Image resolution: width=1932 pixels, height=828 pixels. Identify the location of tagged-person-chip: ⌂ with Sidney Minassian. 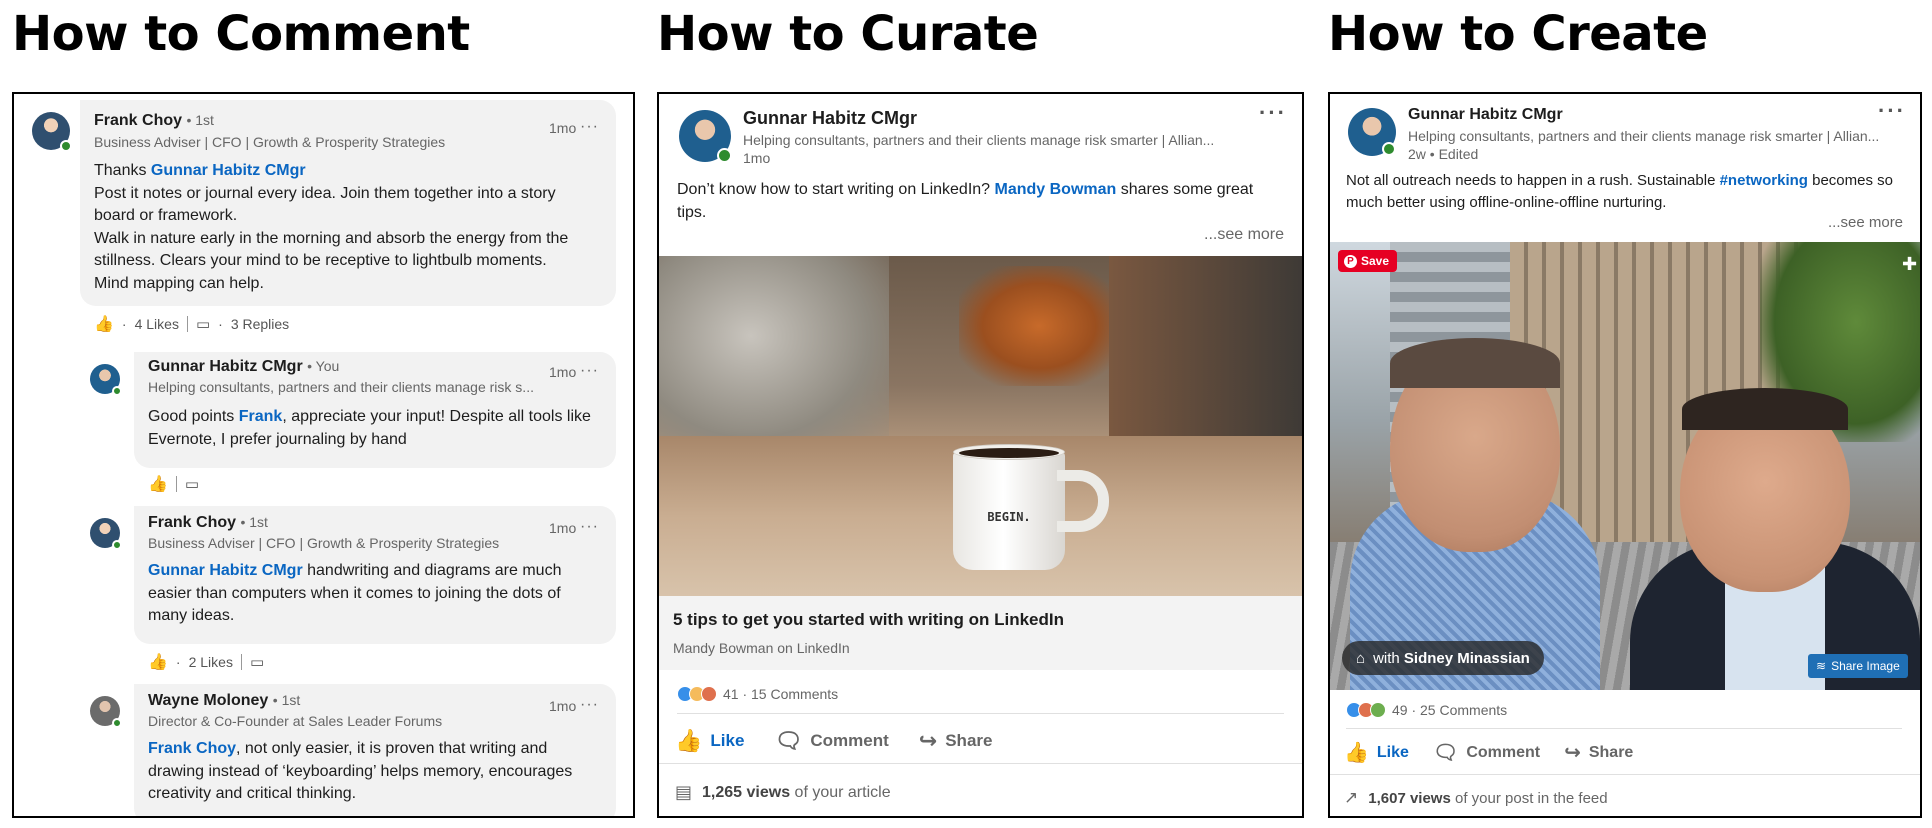
(1443, 658).